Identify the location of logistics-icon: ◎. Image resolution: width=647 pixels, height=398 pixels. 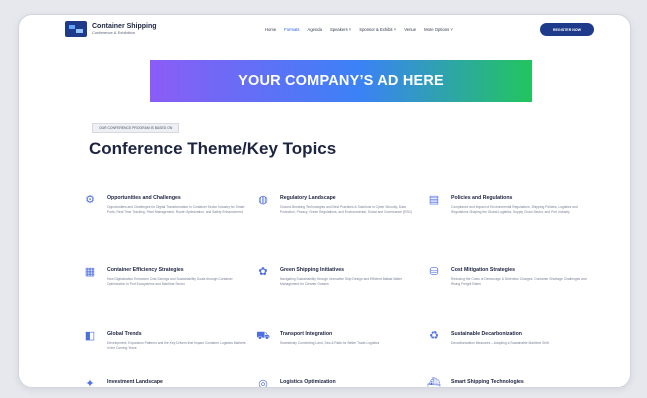
(263, 383).